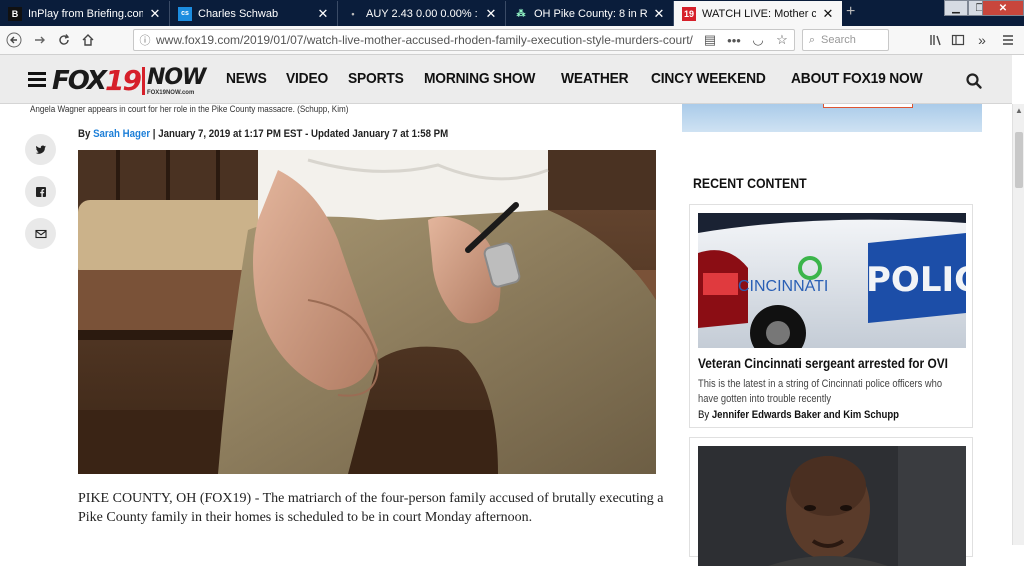  Describe the element at coordinates (1003, 8) in the screenshot. I see `window-close-icon: ✕` at that location.